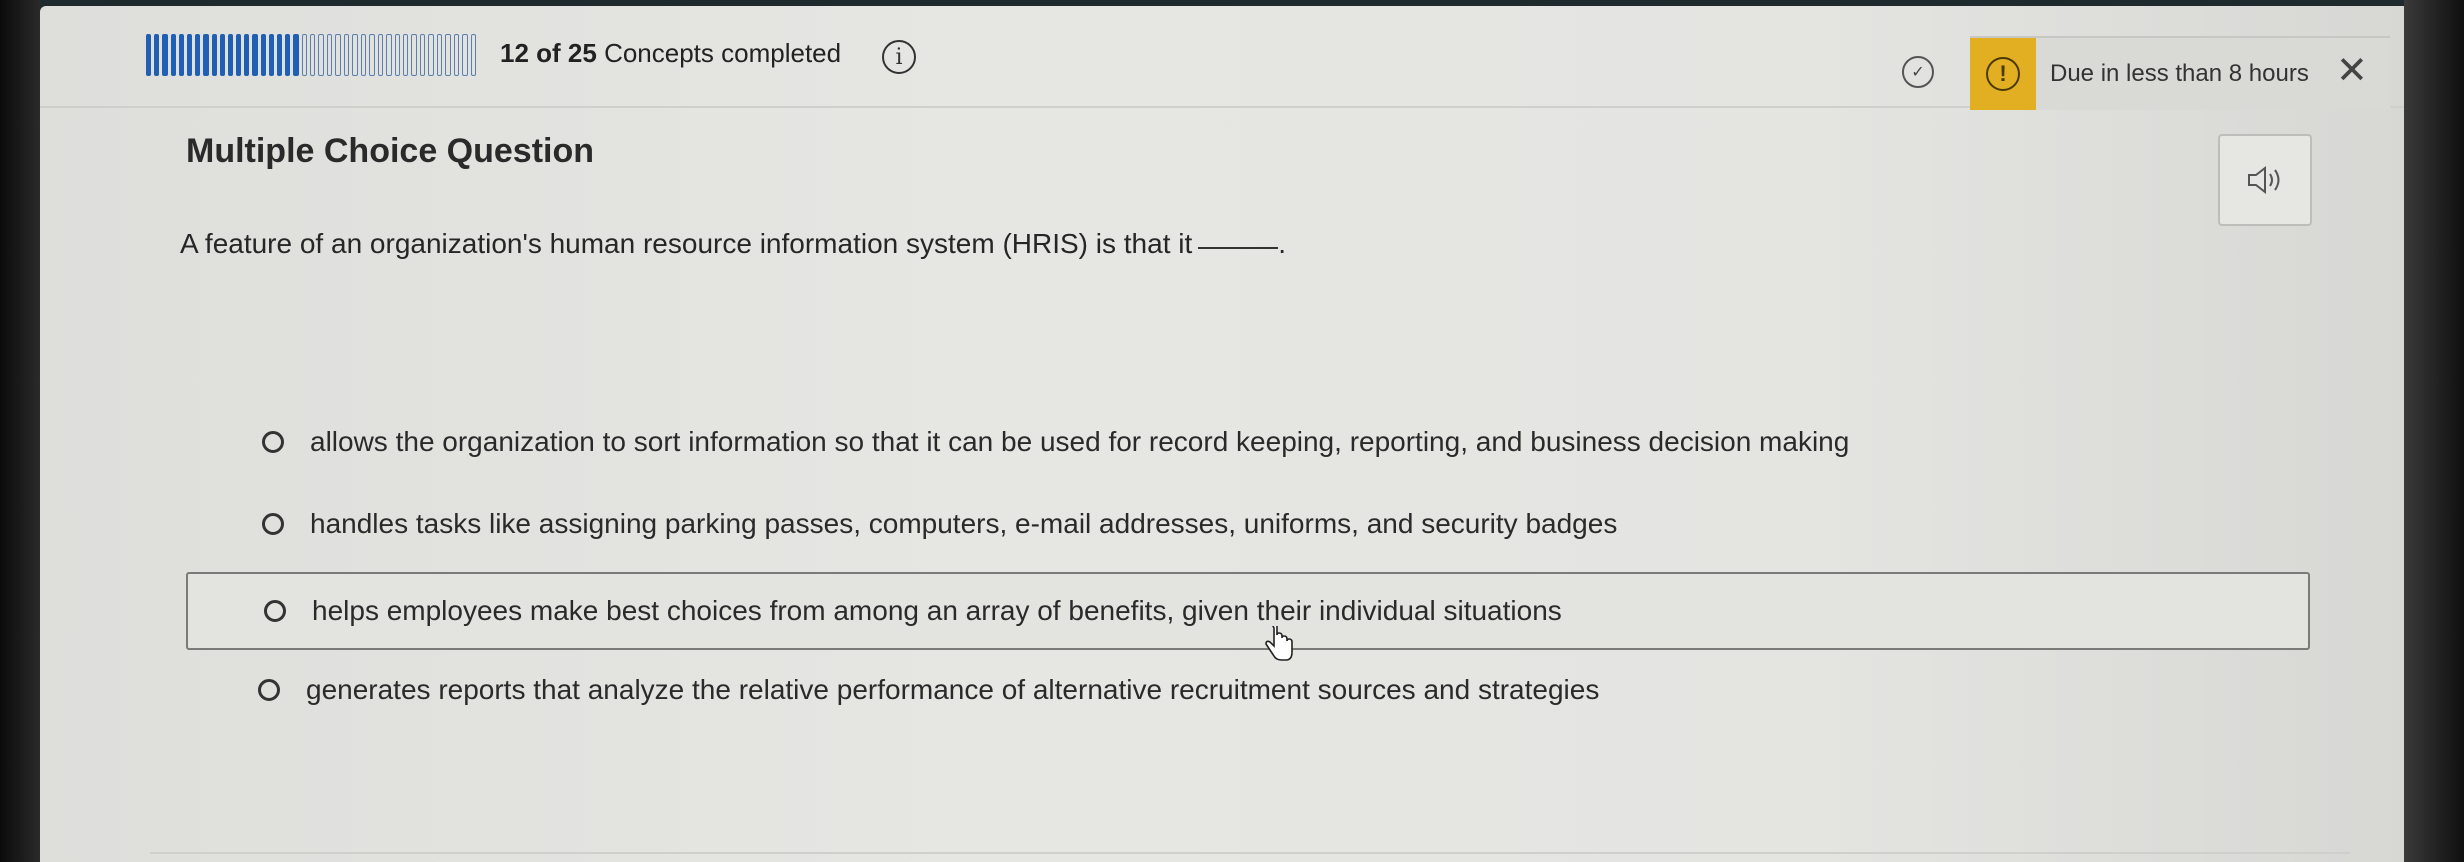 This screenshot has height=862, width=2464. I want to click on check-circle-icon: ✓, so click(1918, 72).